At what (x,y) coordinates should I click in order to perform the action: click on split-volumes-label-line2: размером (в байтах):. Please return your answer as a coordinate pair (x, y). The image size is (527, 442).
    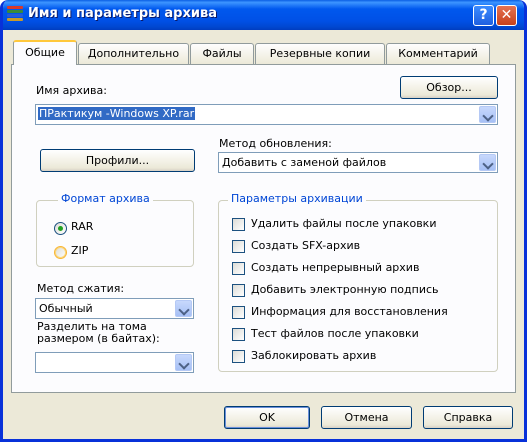
    Looking at the image, I should click on (98, 338).